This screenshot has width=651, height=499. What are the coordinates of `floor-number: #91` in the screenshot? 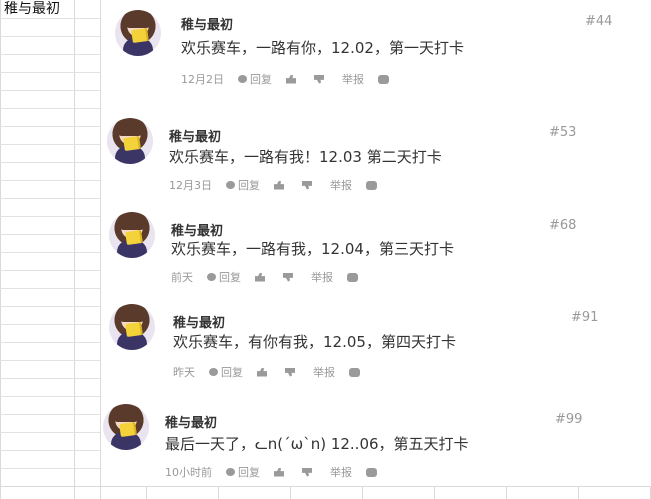 It's located at (585, 317).